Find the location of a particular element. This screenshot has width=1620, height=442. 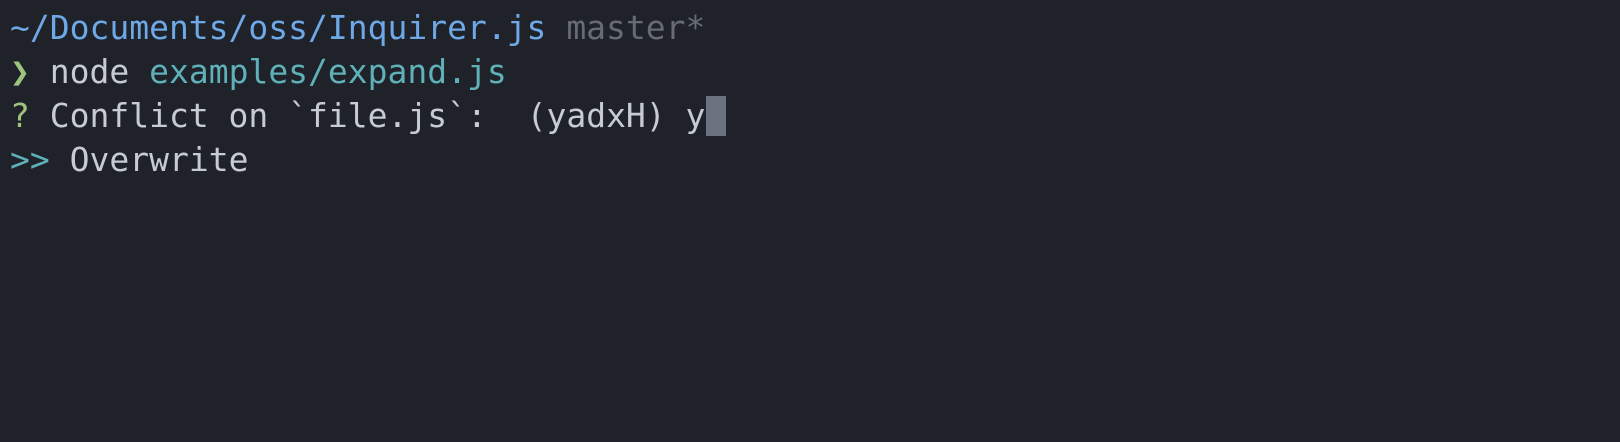

inquirer-question-line: ? Conflict on `file.js`: (yadxH) y is located at coordinates (810, 116).